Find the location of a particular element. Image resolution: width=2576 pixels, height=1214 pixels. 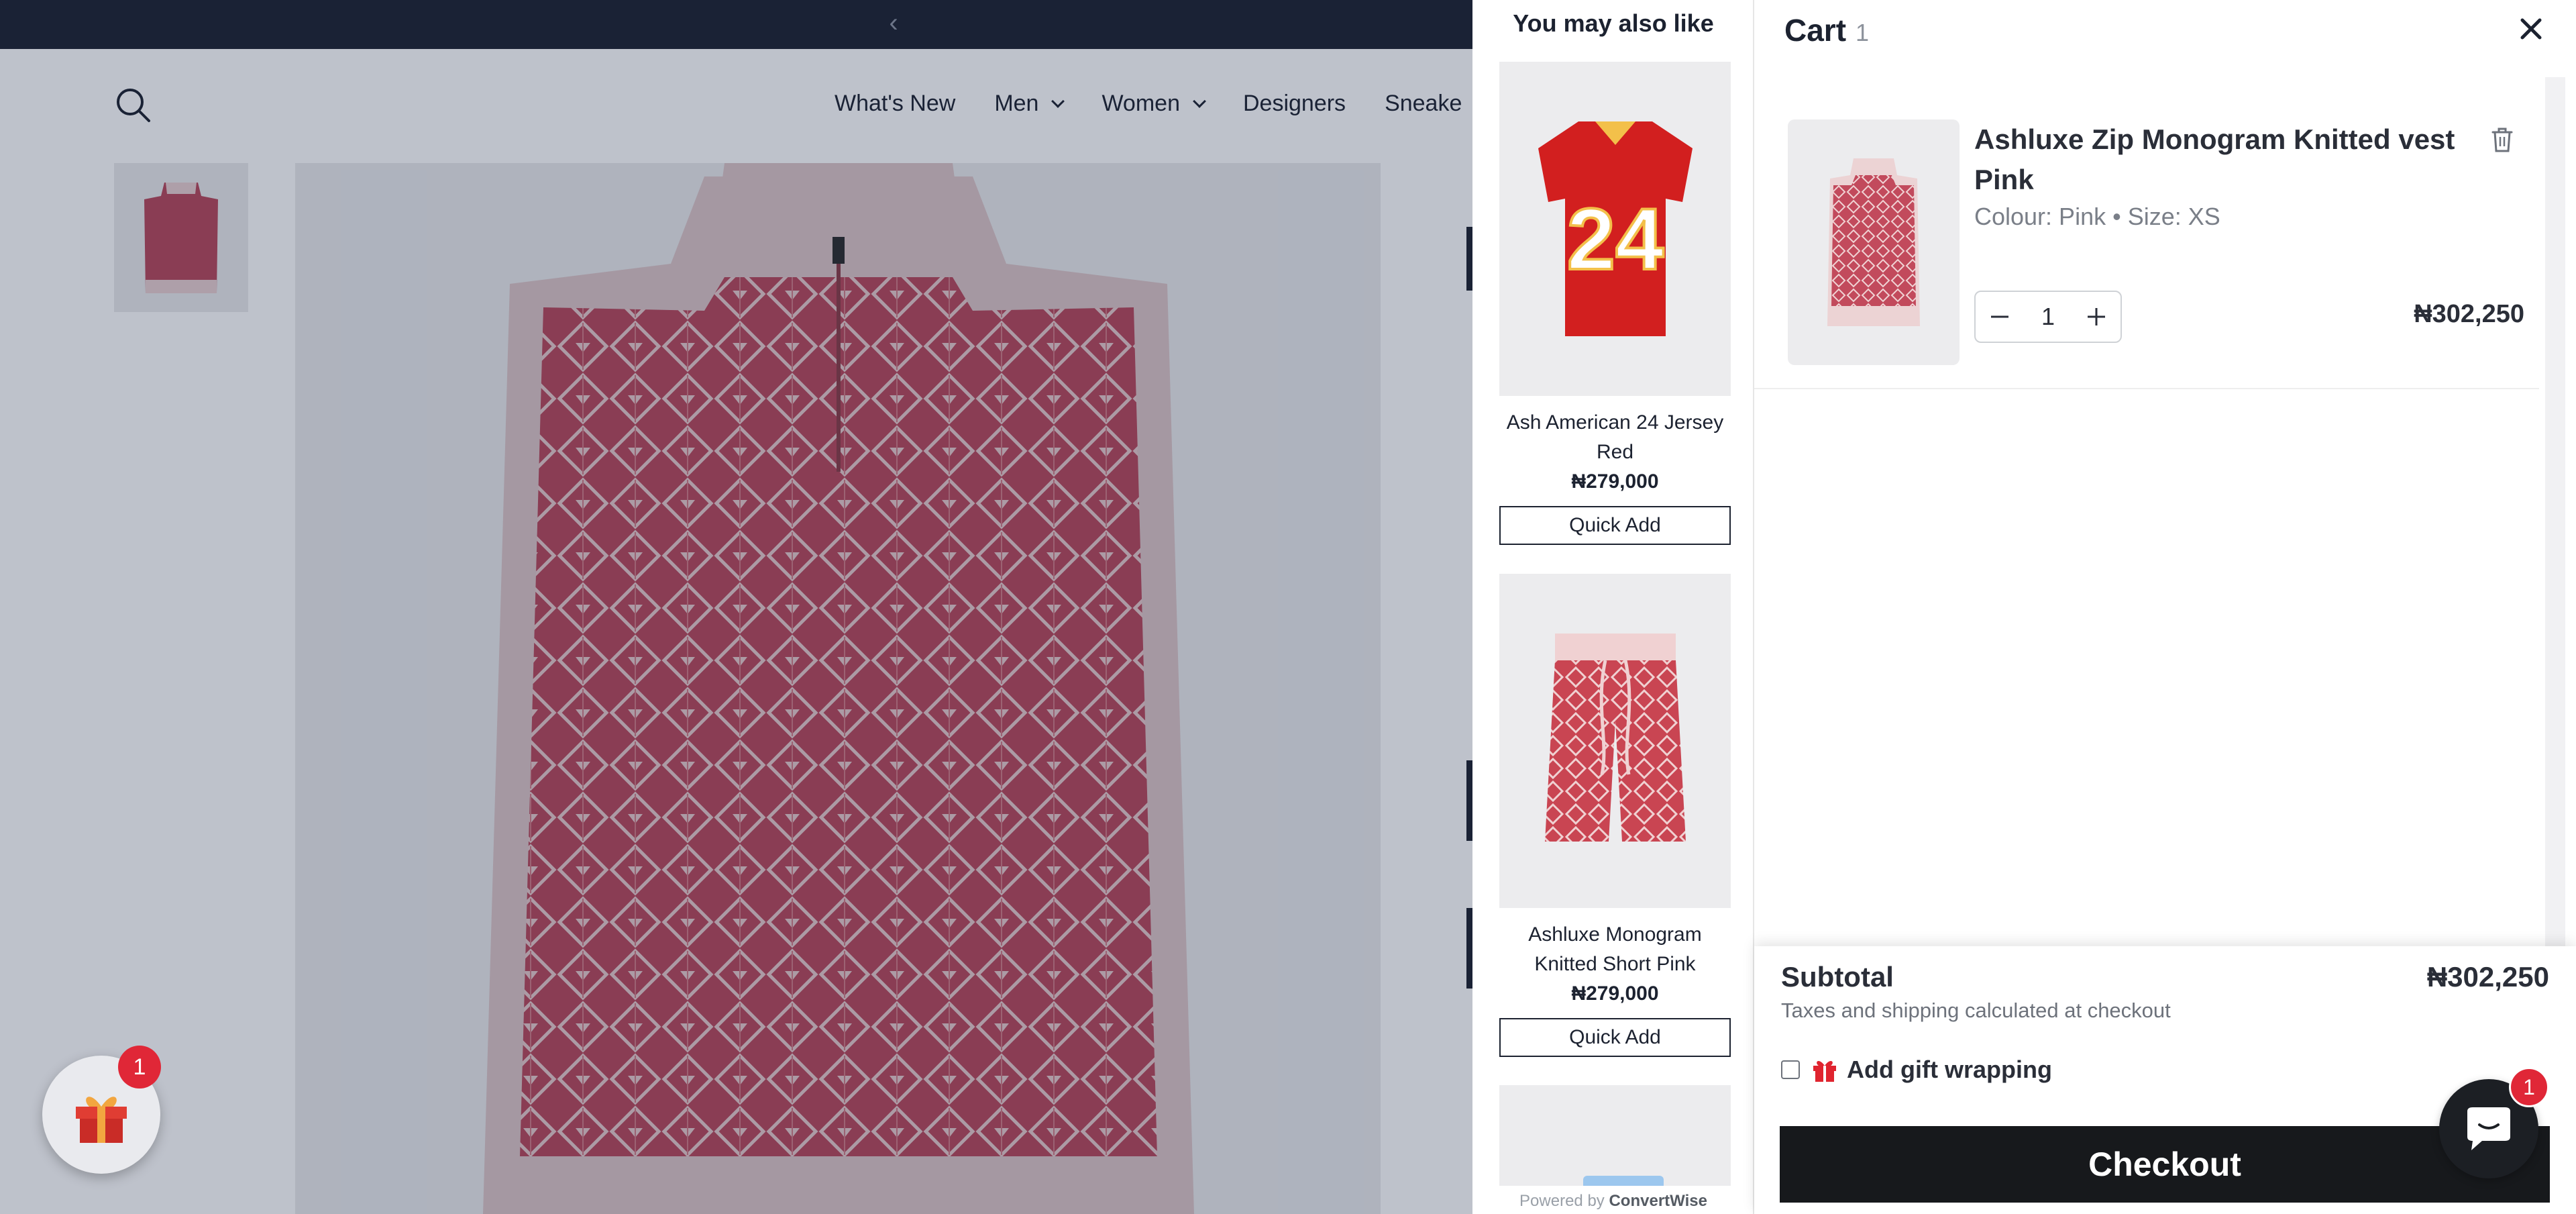

powered-by-prefix: Powered by is located at coordinates (1562, 1201).